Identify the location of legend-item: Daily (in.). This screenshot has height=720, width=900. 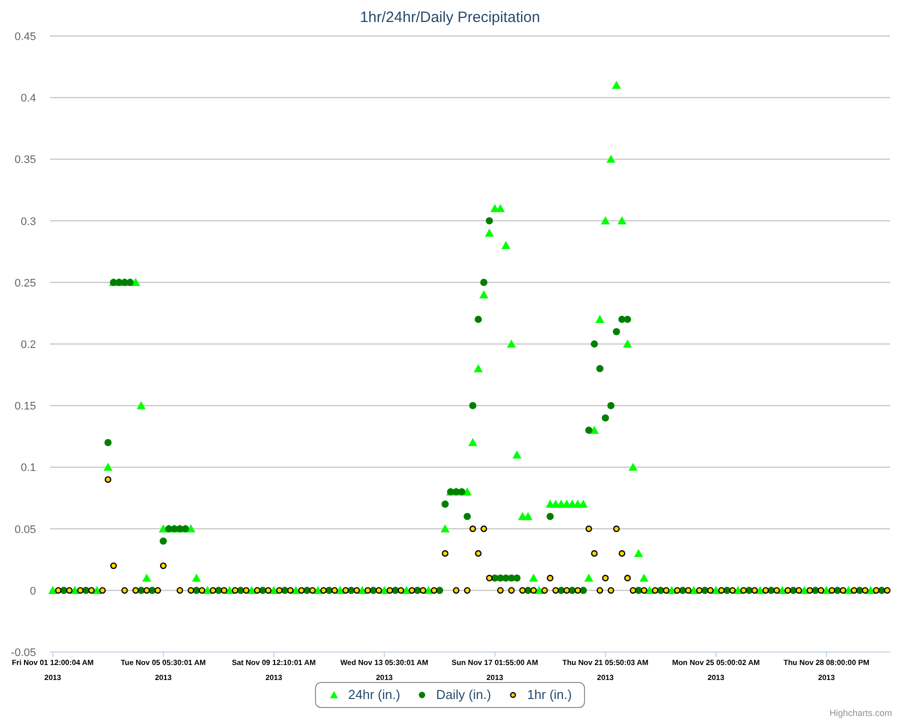
(464, 694).